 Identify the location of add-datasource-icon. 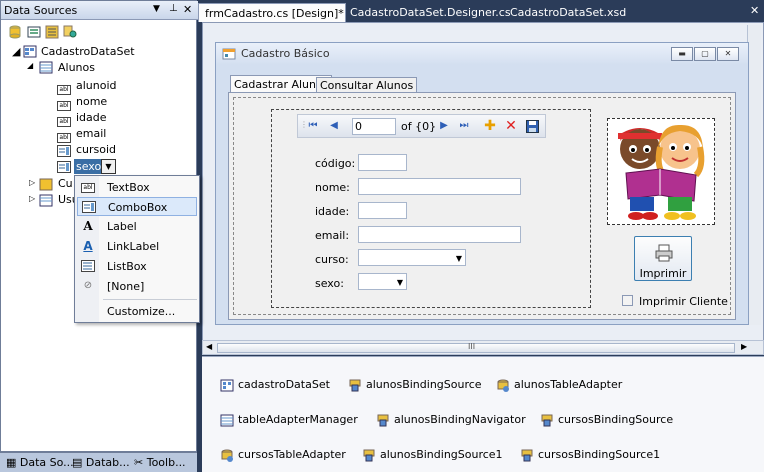
(15, 33).